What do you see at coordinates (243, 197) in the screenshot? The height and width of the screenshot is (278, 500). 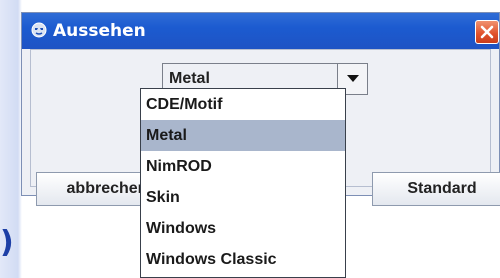 I see `dropdown-item-skin: Skin` at bounding box center [243, 197].